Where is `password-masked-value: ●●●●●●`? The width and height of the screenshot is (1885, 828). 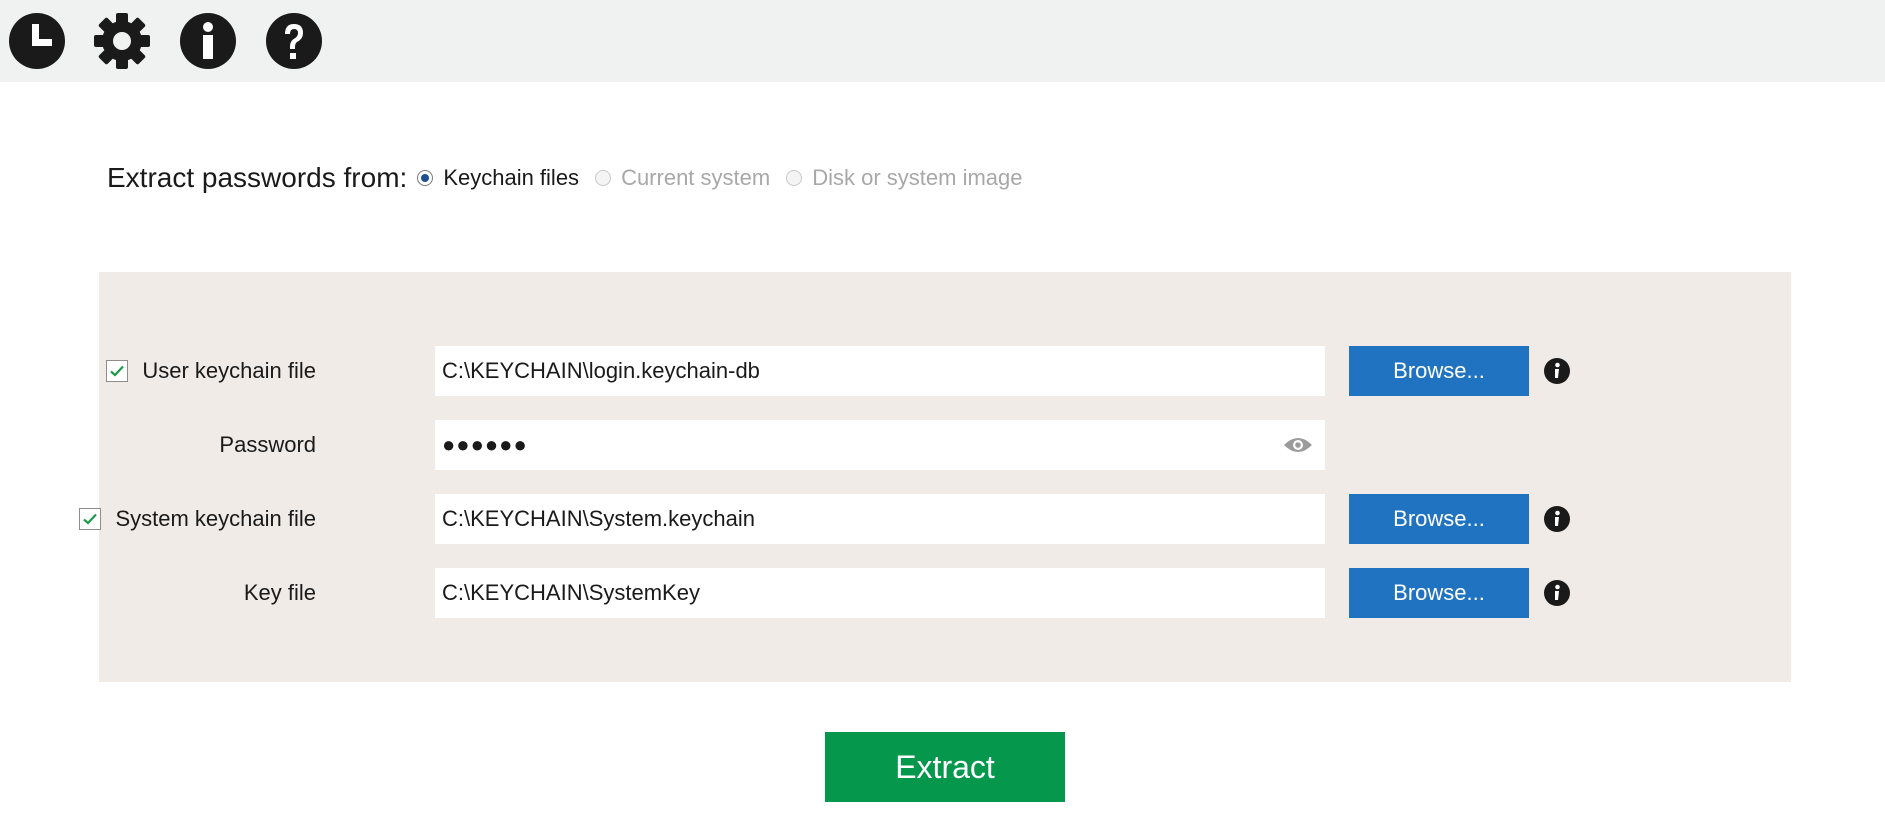 password-masked-value: ●●●●●● is located at coordinates (485, 444).